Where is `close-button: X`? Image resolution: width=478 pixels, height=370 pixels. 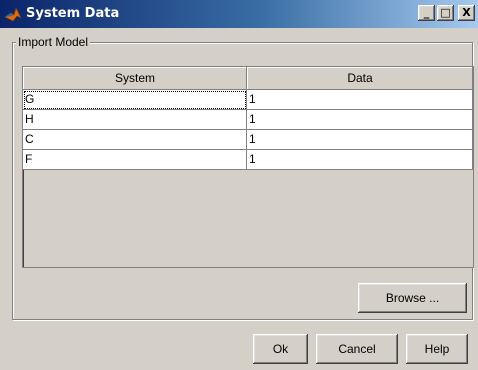 close-button: X is located at coordinates (466, 13).